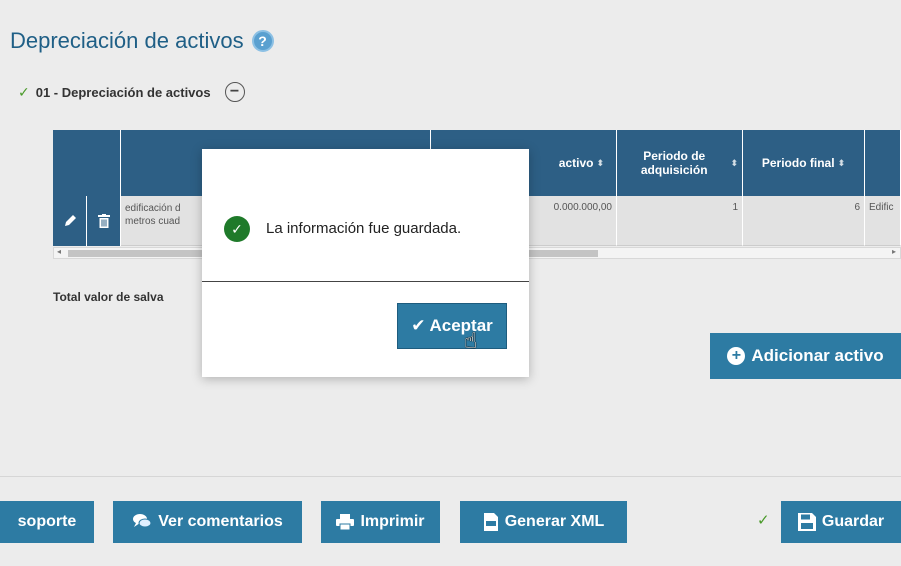 The width and height of the screenshot is (901, 566). Describe the element at coordinates (736, 356) in the screenshot. I see `plus-icon: +` at that location.